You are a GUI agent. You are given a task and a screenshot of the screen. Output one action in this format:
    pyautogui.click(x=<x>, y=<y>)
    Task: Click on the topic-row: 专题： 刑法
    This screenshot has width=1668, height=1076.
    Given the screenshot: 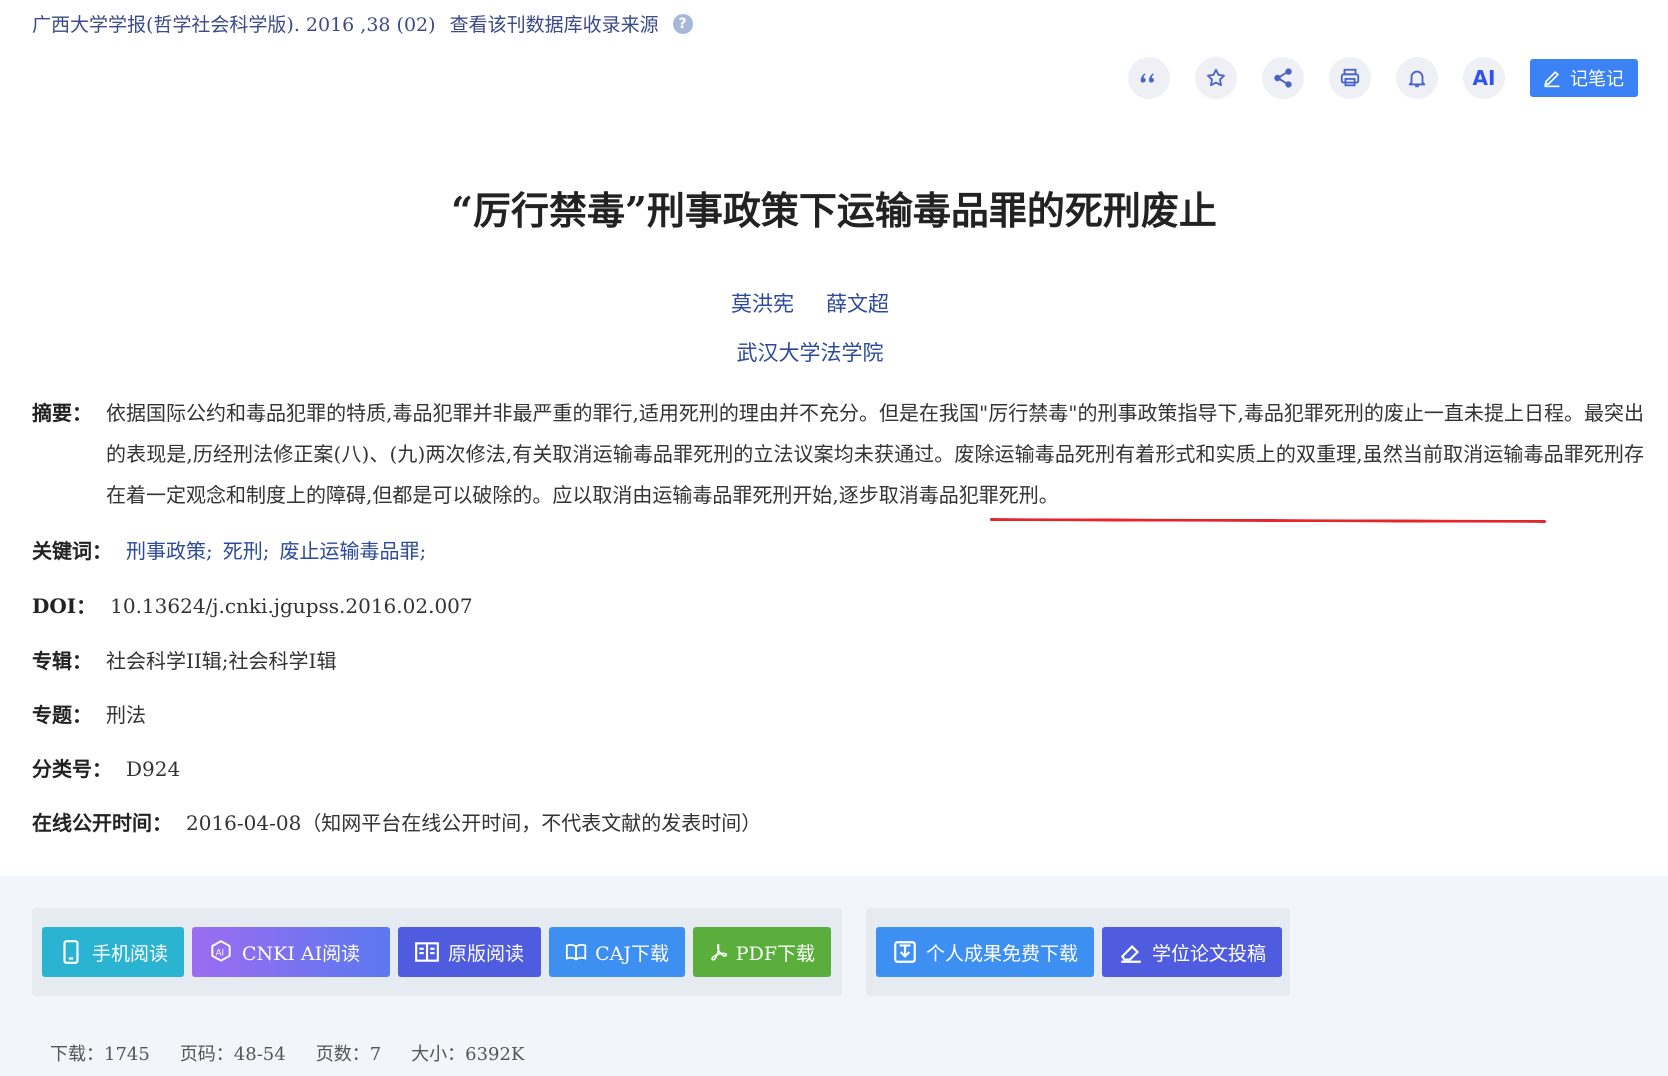 What is the action you would take?
    pyautogui.click(x=89, y=713)
    